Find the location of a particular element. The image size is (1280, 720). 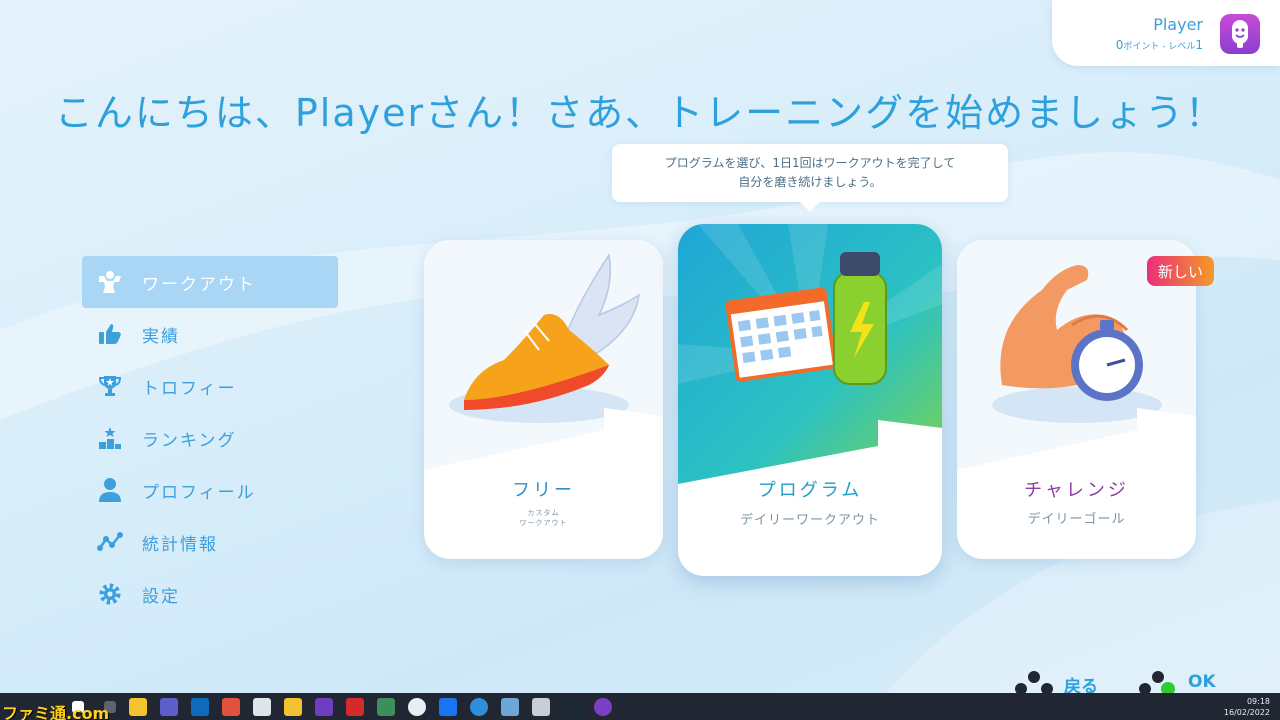

card-free-sub-1: カスタム is located at coordinates (543, 513).